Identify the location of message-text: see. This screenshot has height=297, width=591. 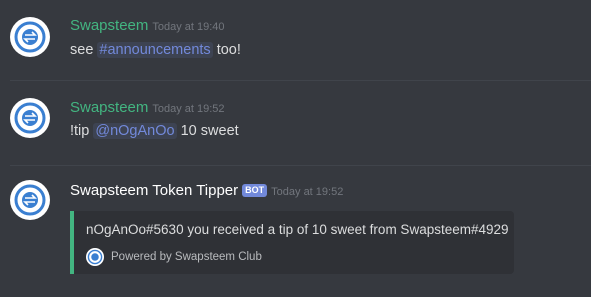
(84, 50).